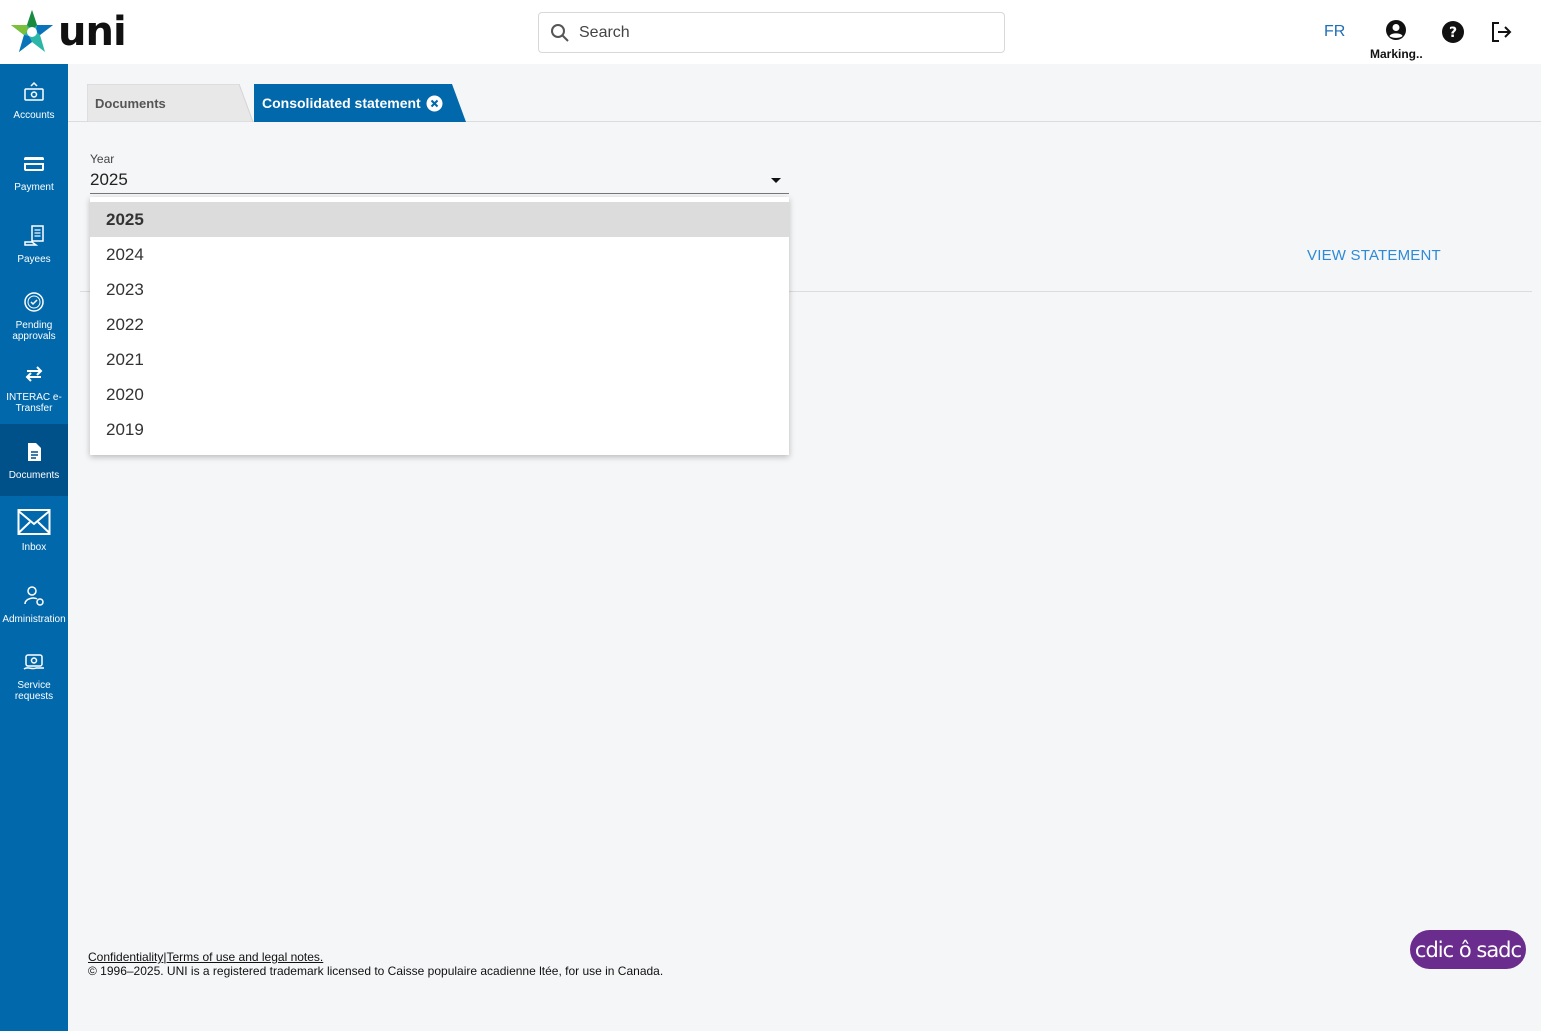 The image size is (1541, 1031). I want to click on uni-star-icon, so click(32, 31).